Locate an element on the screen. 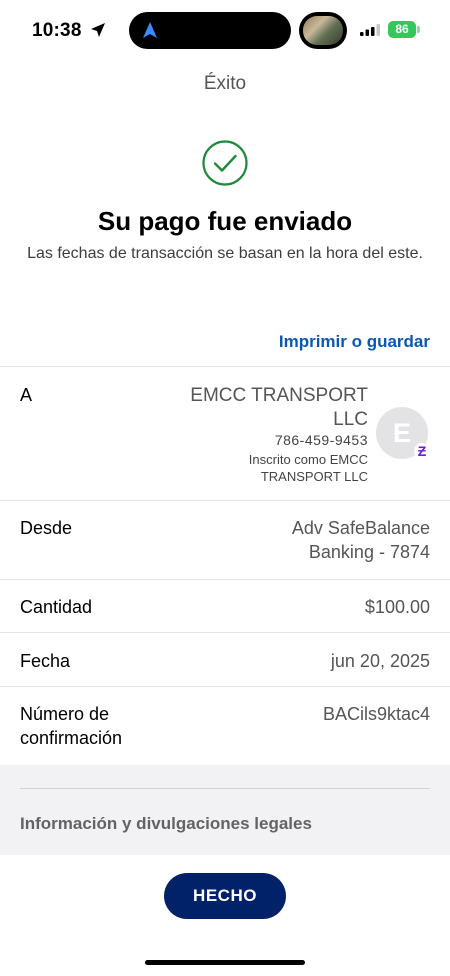 This screenshot has height=976, width=450. location-arrow-icon is located at coordinates (98, 30).